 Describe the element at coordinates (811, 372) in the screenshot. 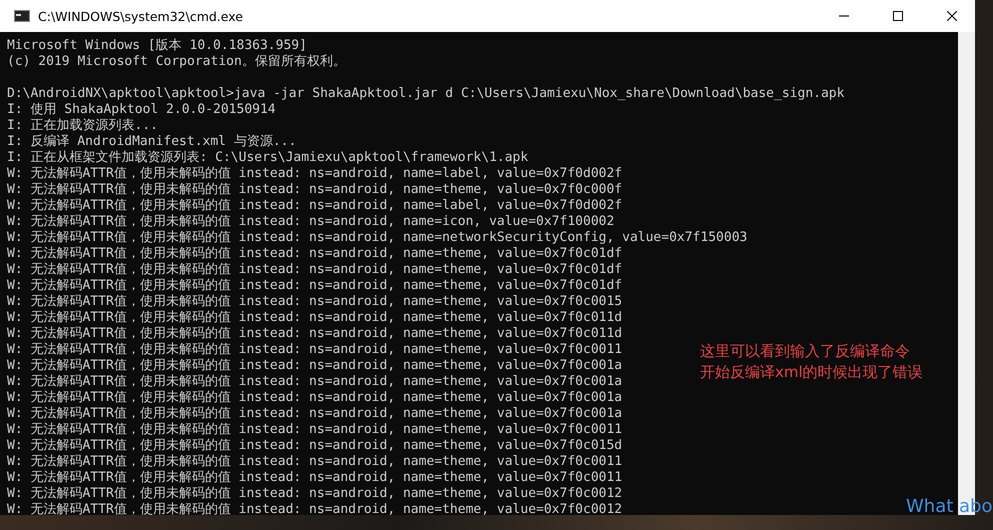

I see `annotation-text: 开始反编译xml的时候出现了错误` at that location.